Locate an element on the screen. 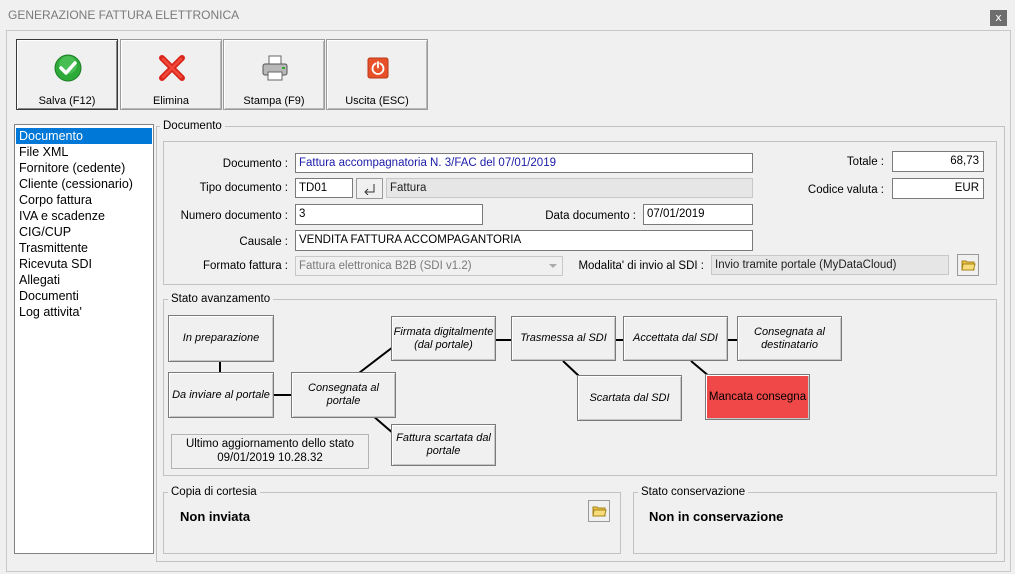  codice-valuta-field: EUR is located at coordinates (938, 188).